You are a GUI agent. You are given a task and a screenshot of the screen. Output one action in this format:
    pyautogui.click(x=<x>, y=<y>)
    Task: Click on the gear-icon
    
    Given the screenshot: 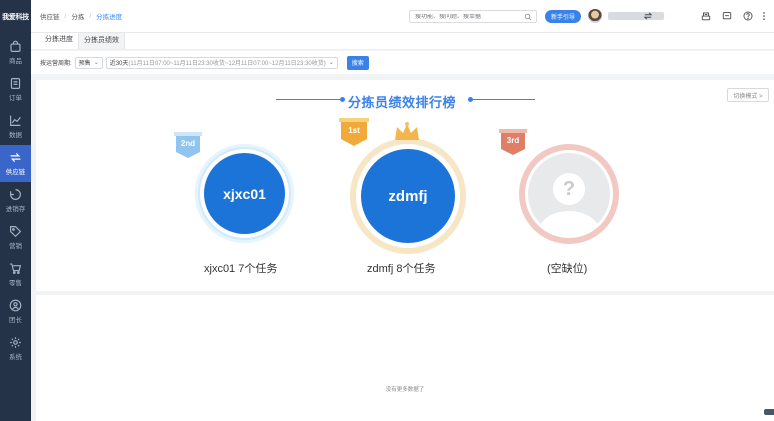 What is the action you would take?
    pyautogui.click(x=15, y=342)
    